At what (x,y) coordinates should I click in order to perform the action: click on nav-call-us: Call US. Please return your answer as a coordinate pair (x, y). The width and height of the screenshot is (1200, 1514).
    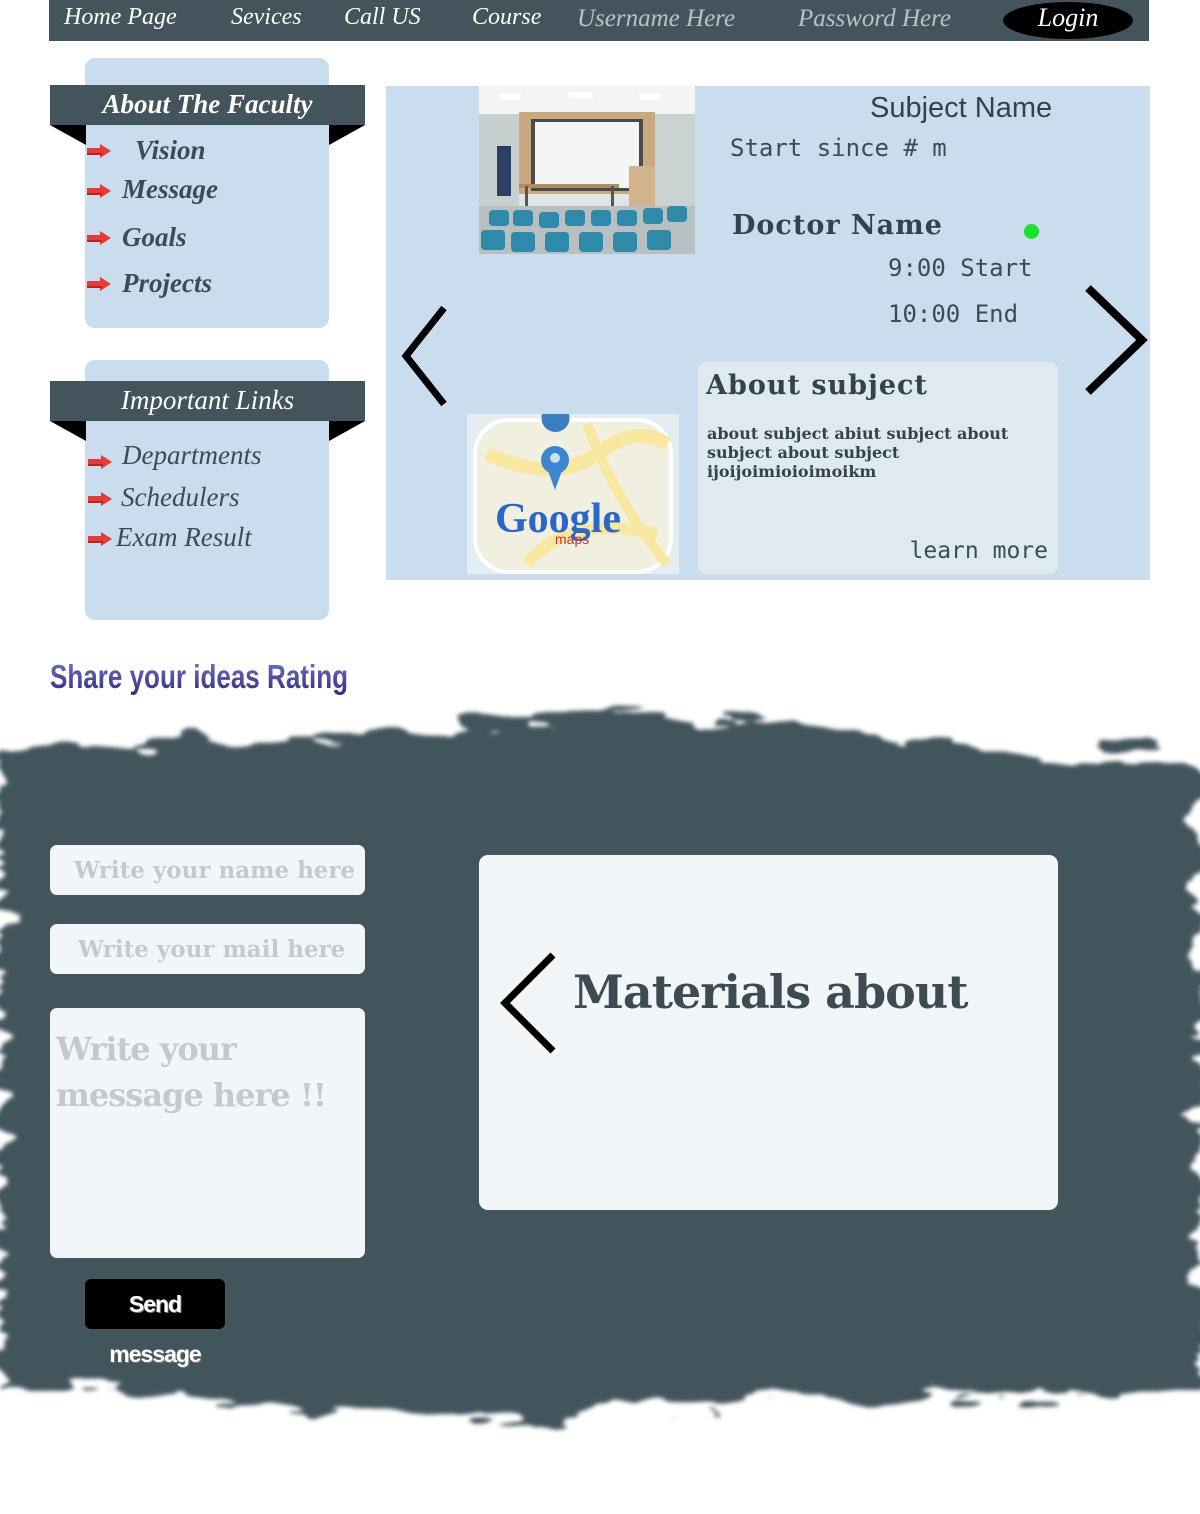
    Looking at the image, I should click on (382, 17).